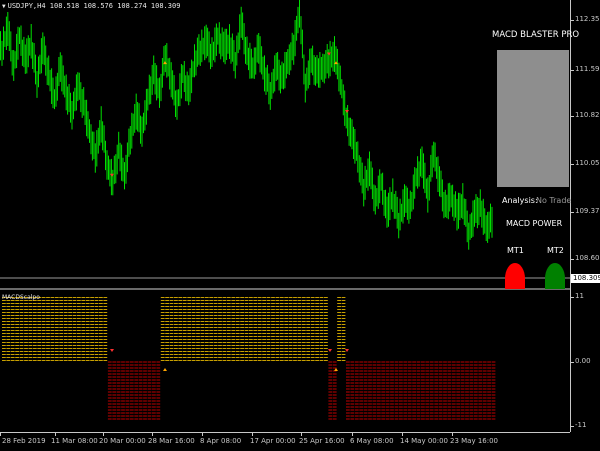 The width and height of the screenshot is (600, 451). What do you see at coordinates (4, 6) in the screenshot?
I see `collapse-arrow-icon: ▼` at bounding box center [4, 6].